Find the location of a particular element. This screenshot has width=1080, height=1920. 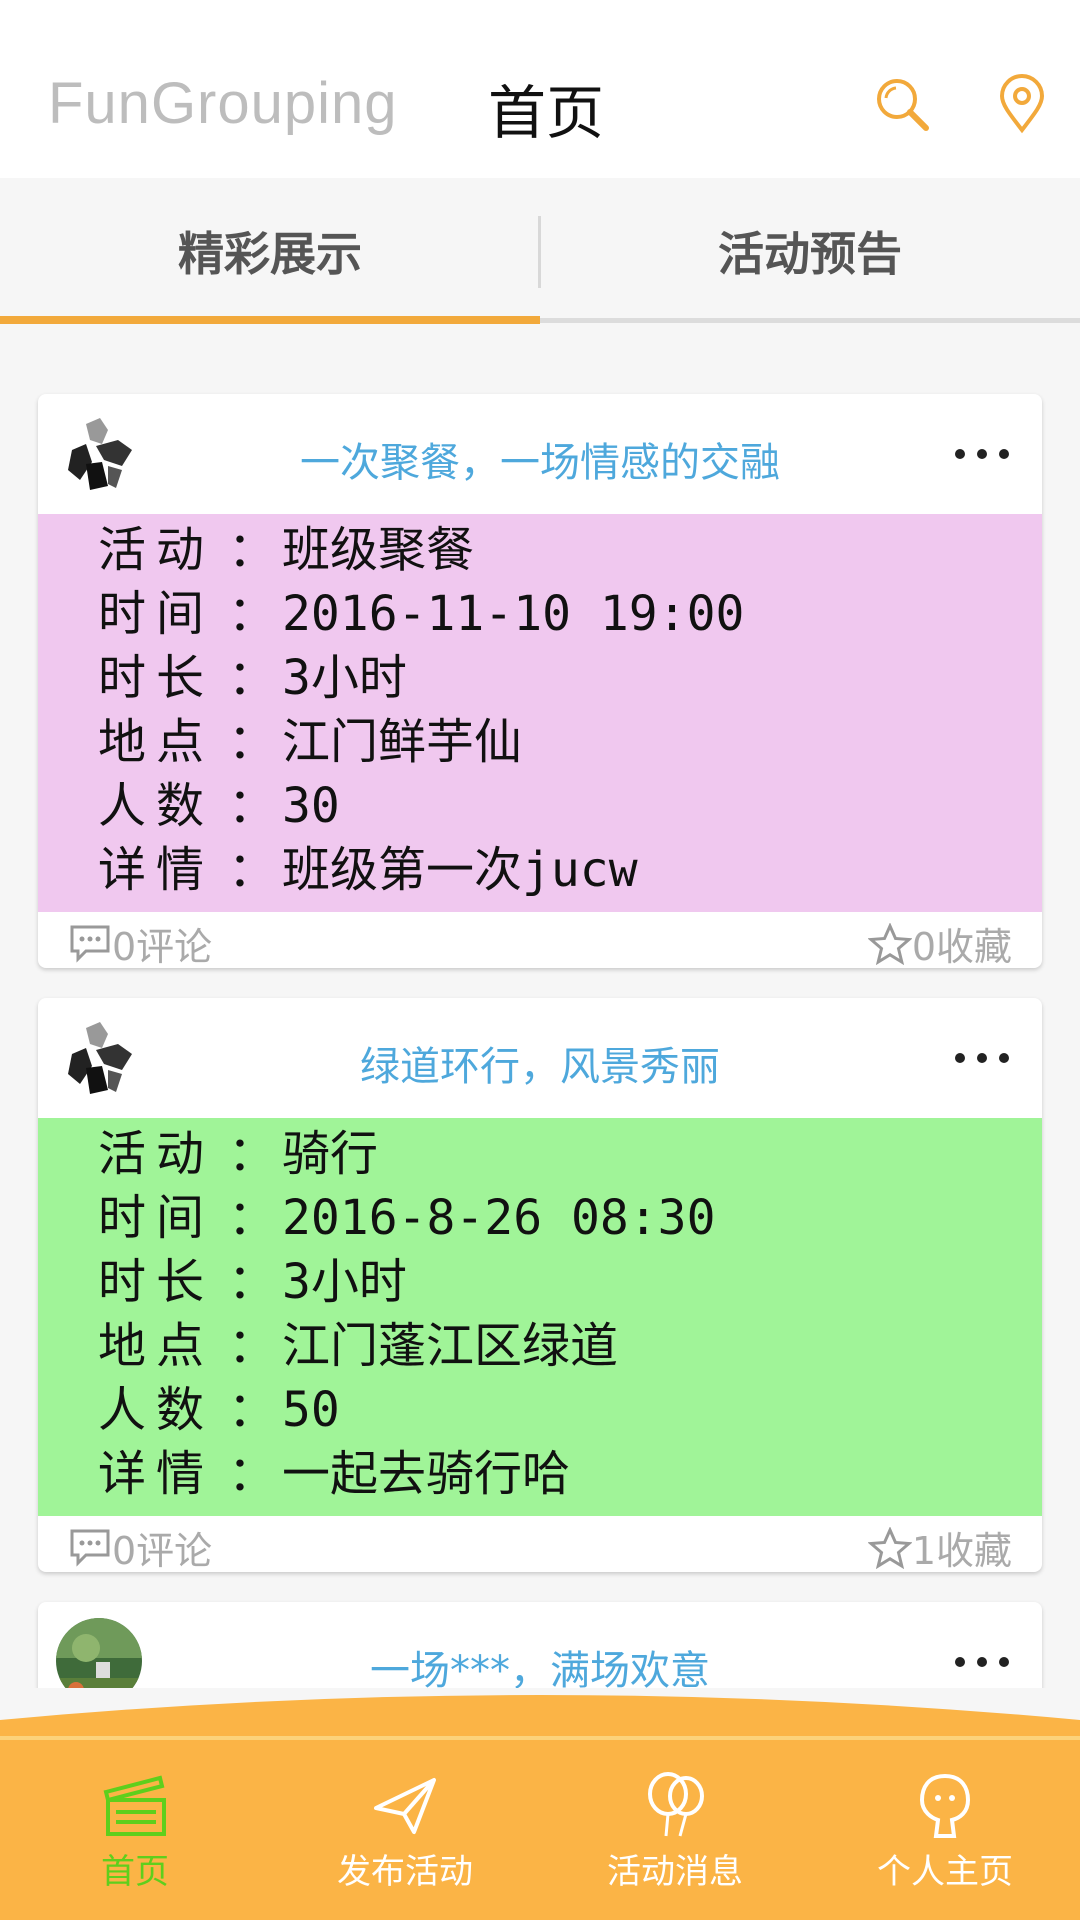

person-icon is located at coordinates (945, 1805).